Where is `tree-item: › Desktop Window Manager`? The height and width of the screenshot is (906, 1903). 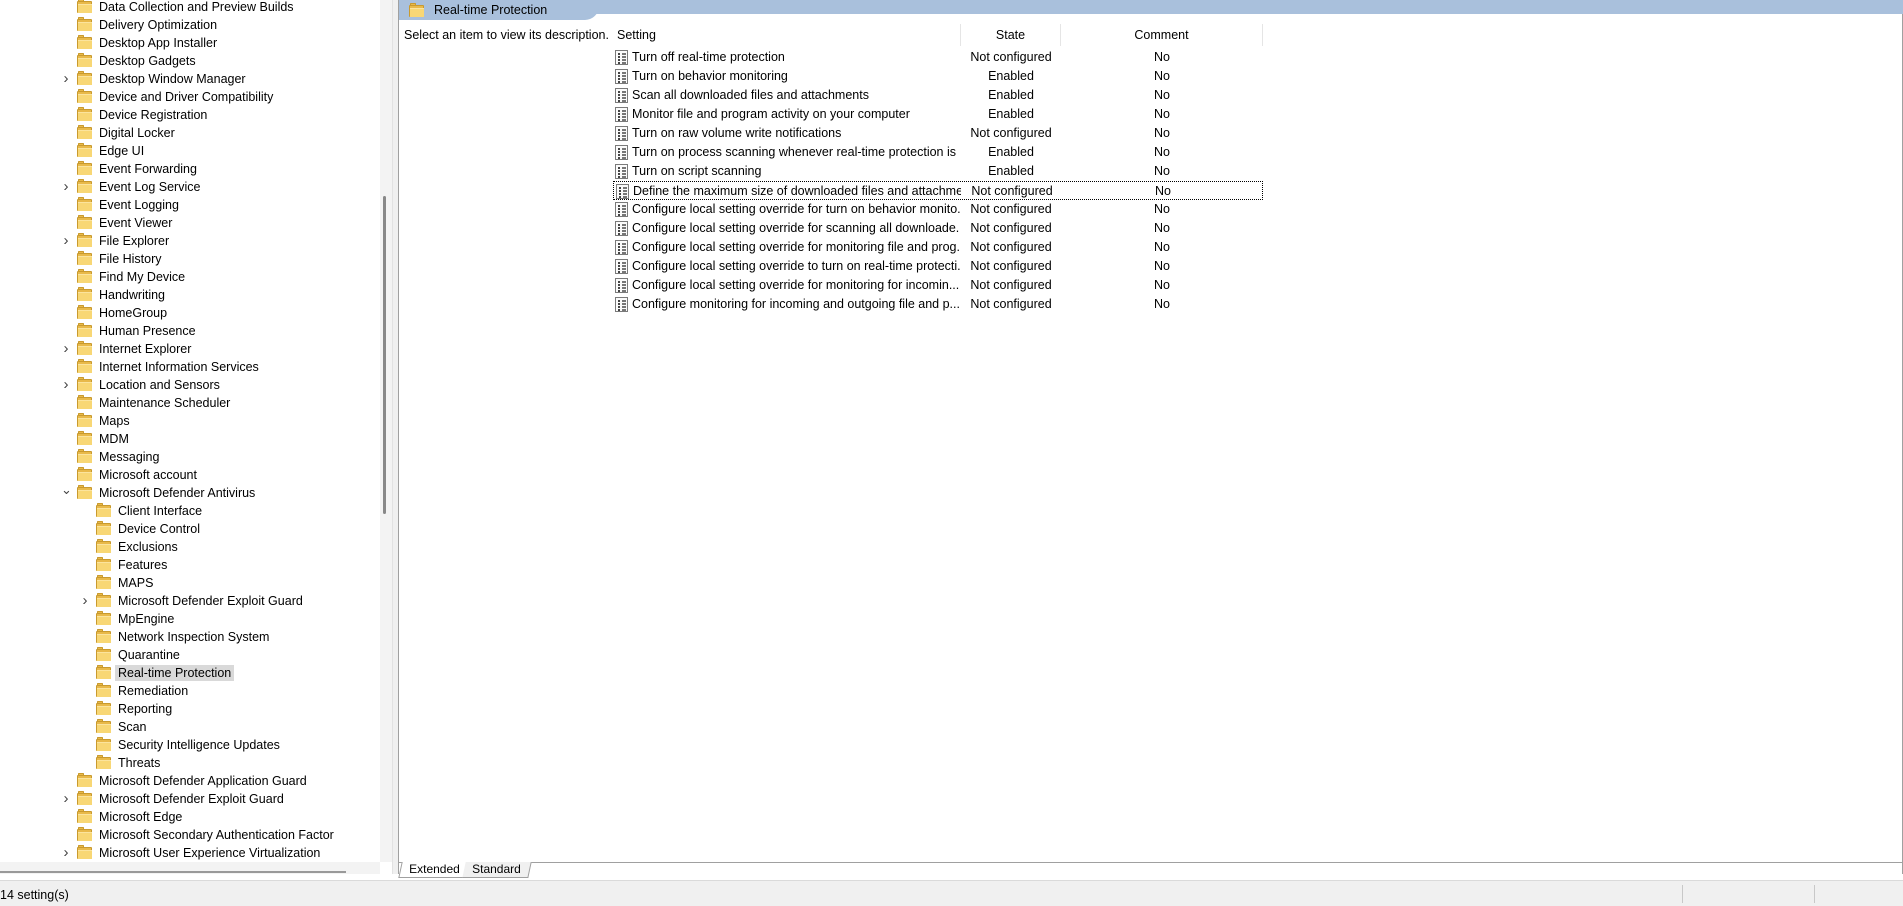 tree-item: › Desktop Window Manager is located at coordinates (190, 79).